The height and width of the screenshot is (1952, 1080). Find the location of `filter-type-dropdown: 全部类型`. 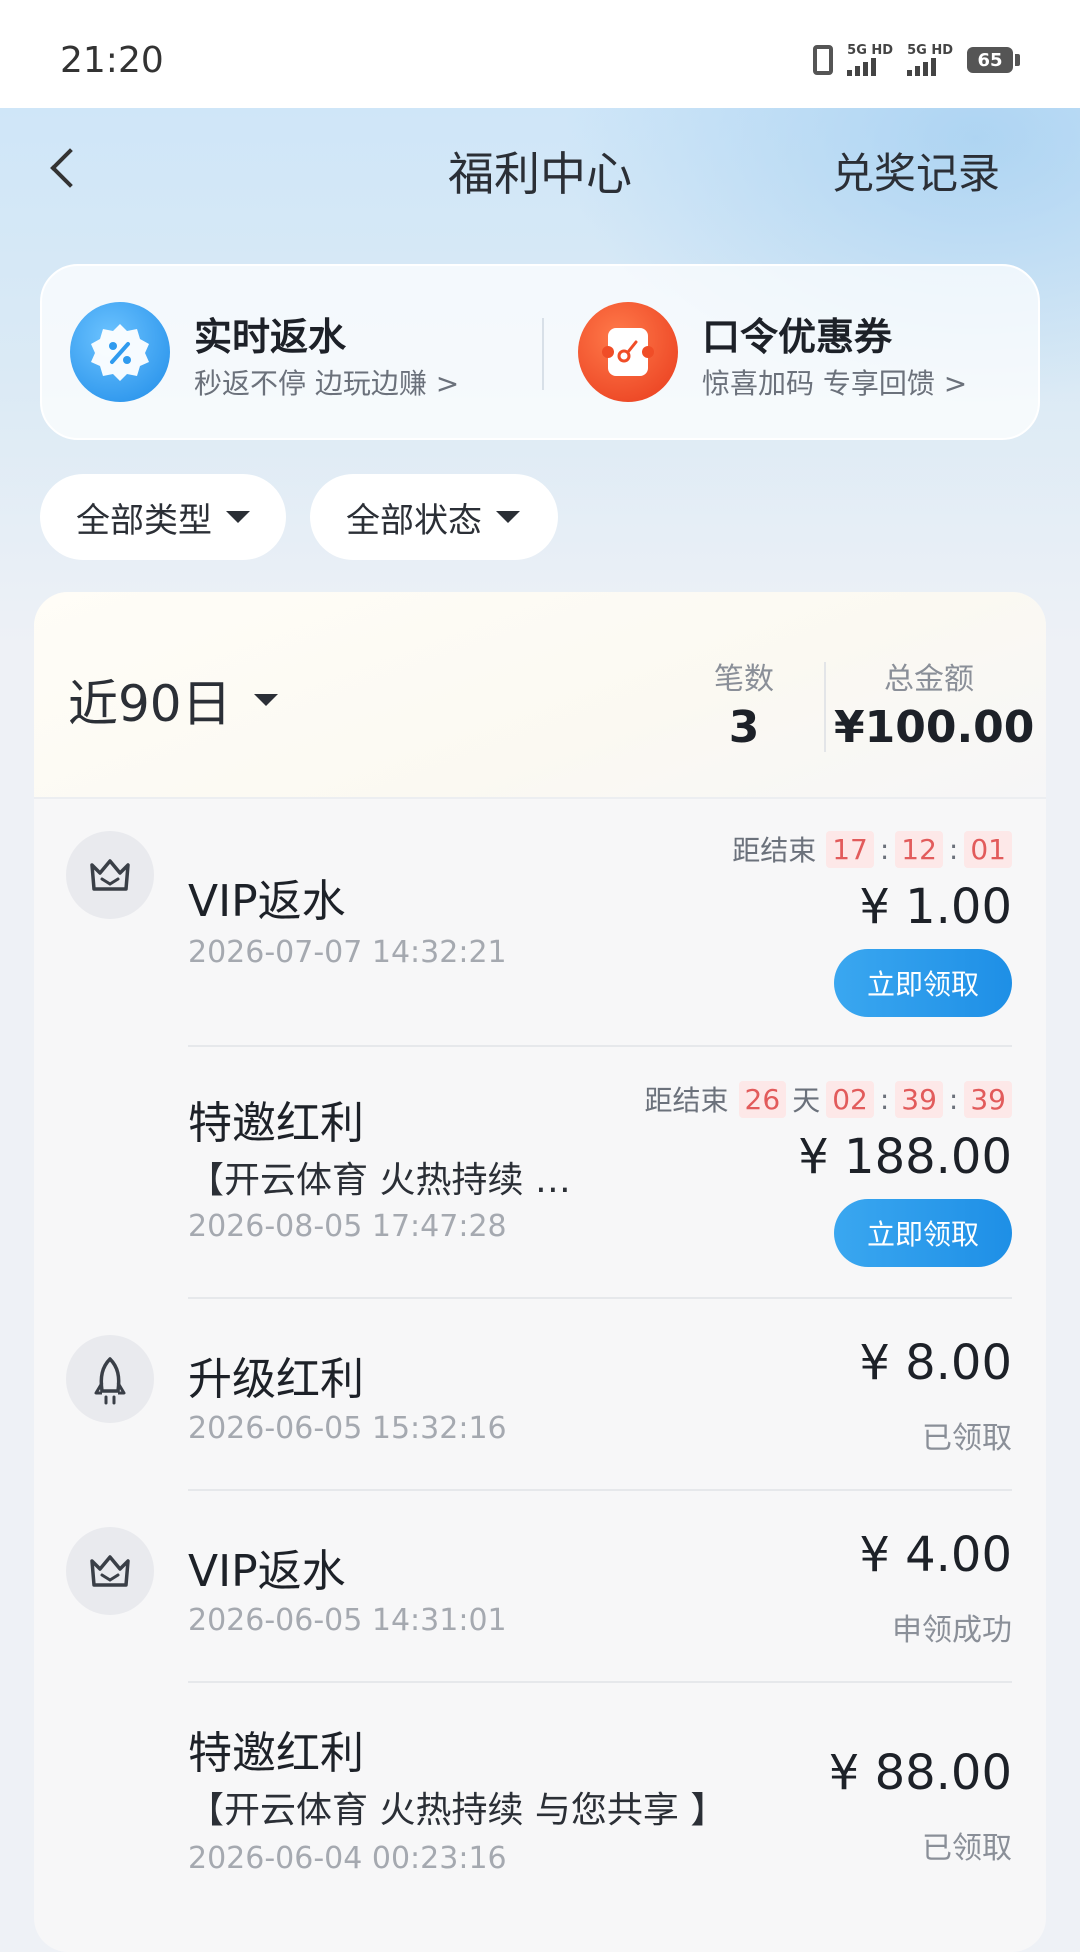

filter-type-dropdown: 全部类型 is located at coordinates (163, 517).